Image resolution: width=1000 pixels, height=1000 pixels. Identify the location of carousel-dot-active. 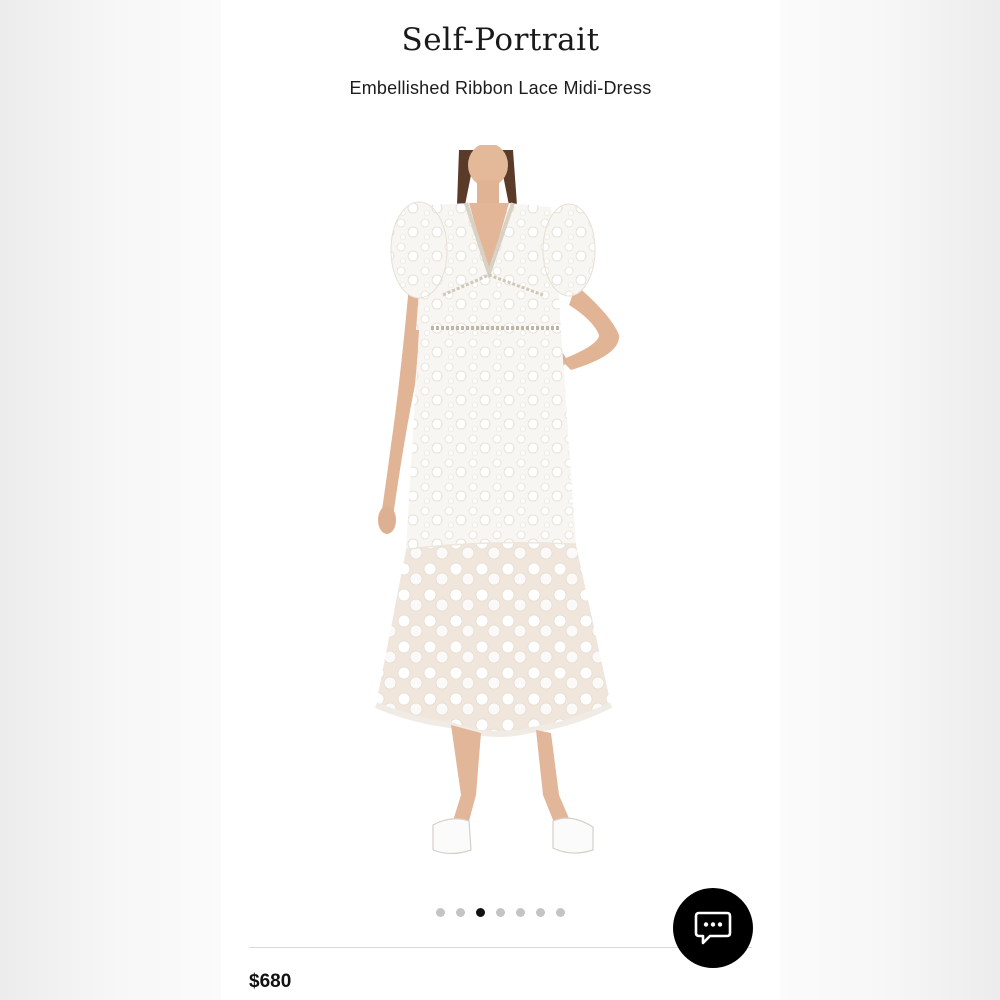
(480, 912).